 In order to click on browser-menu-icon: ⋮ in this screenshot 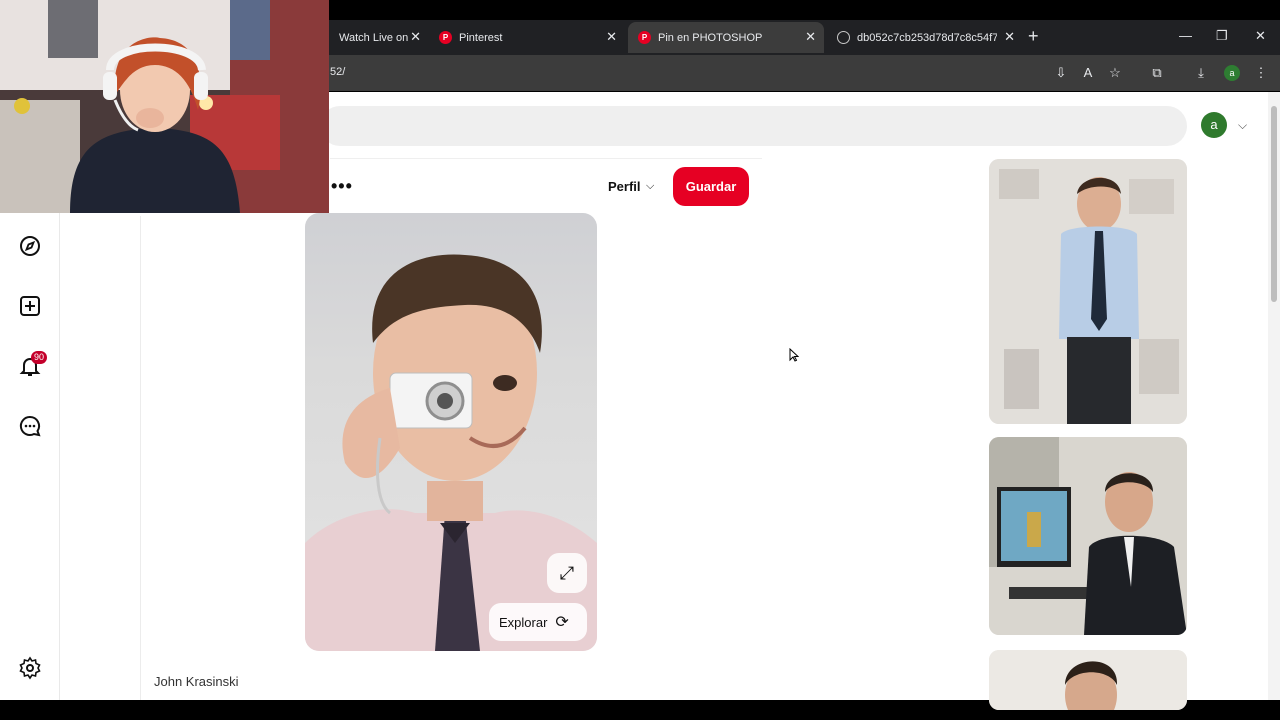, I will do `click(1261, 73)`.